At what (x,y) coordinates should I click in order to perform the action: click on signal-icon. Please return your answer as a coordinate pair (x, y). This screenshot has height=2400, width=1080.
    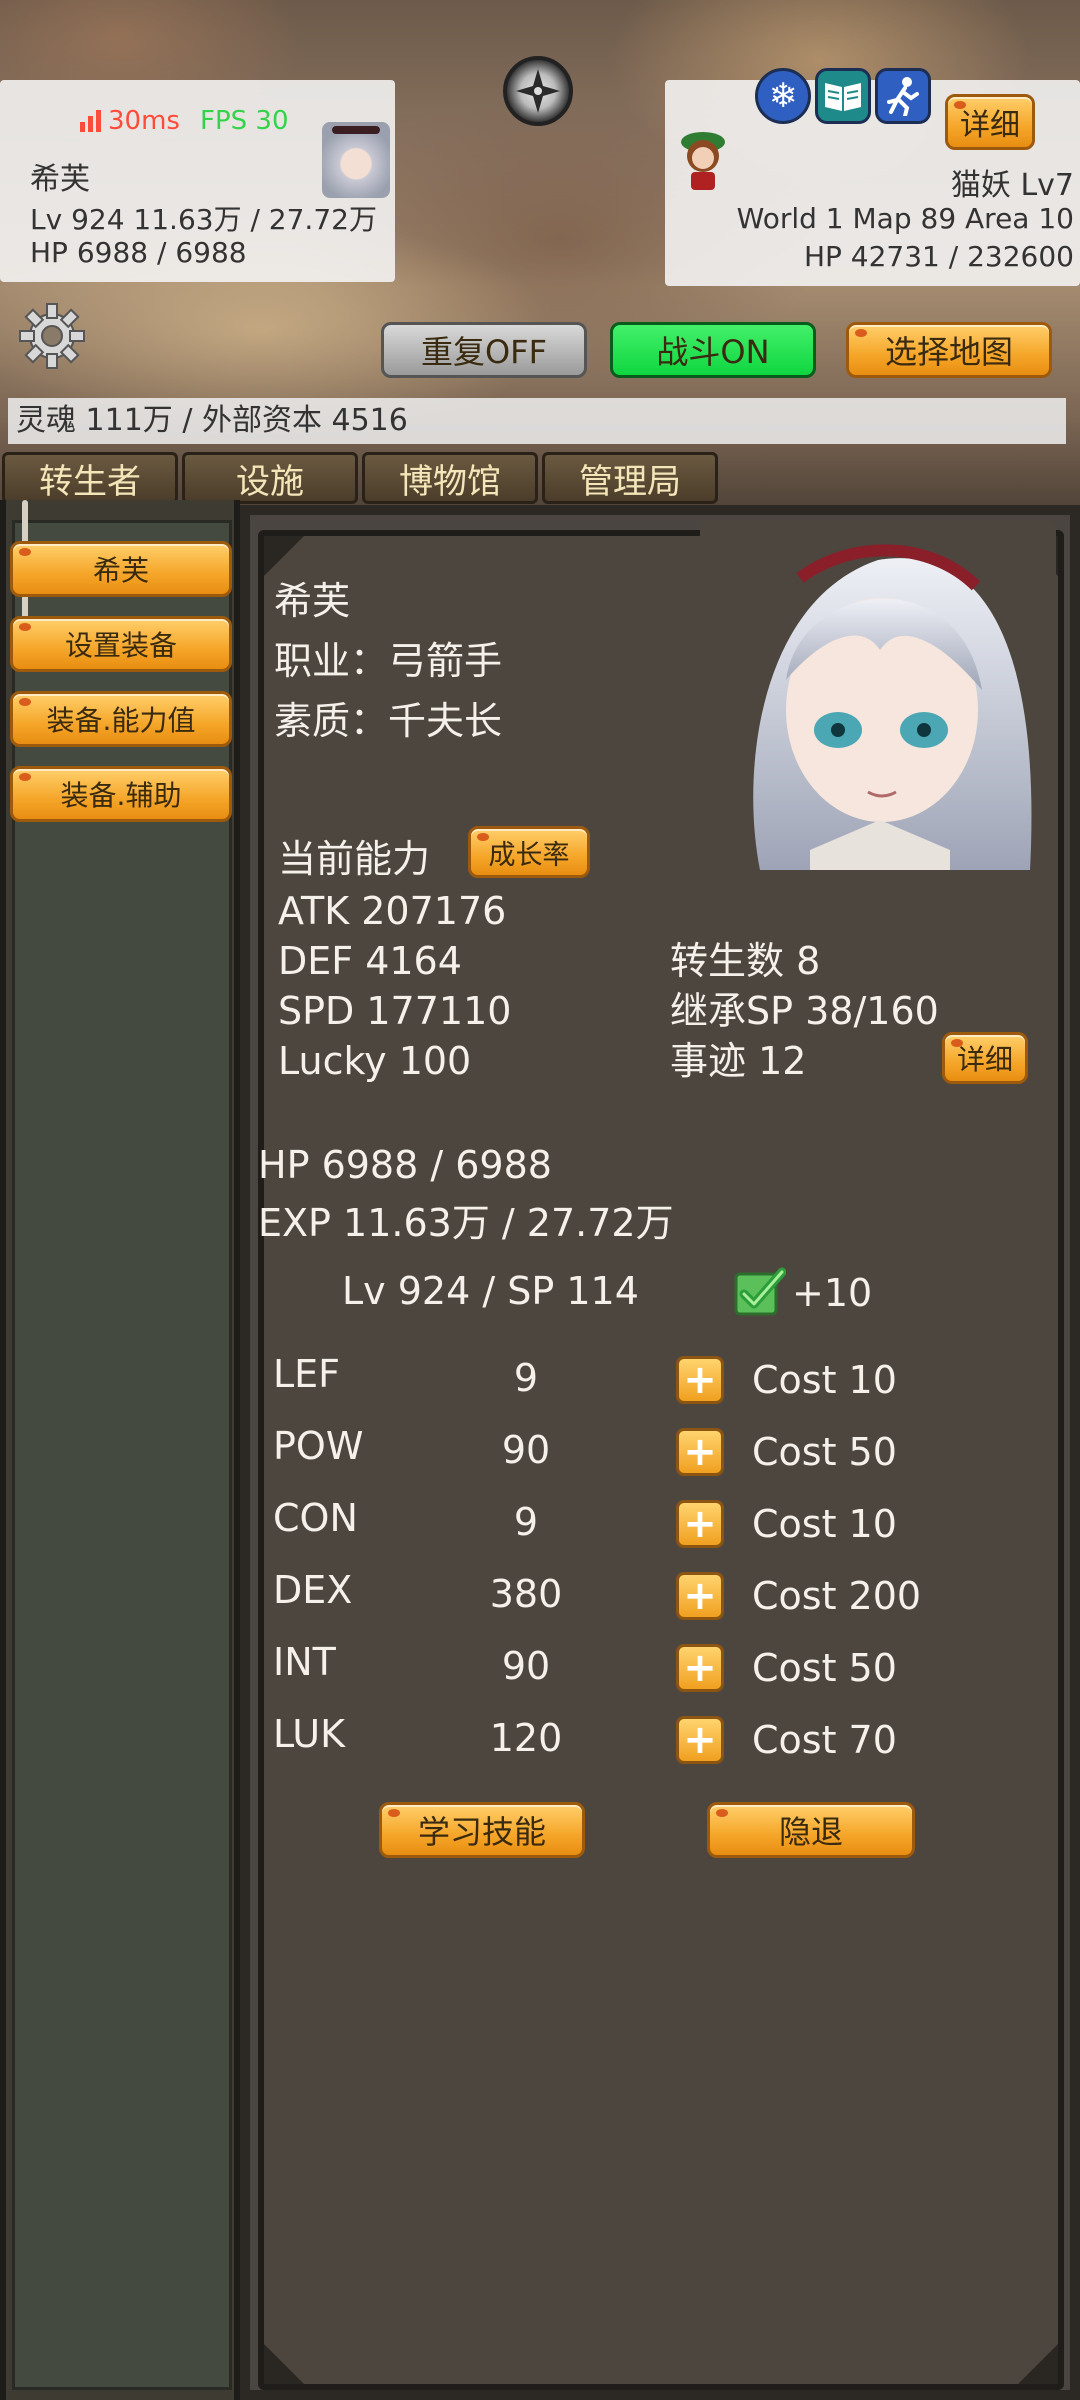
    Looking at the image, I should click on (91, 121).